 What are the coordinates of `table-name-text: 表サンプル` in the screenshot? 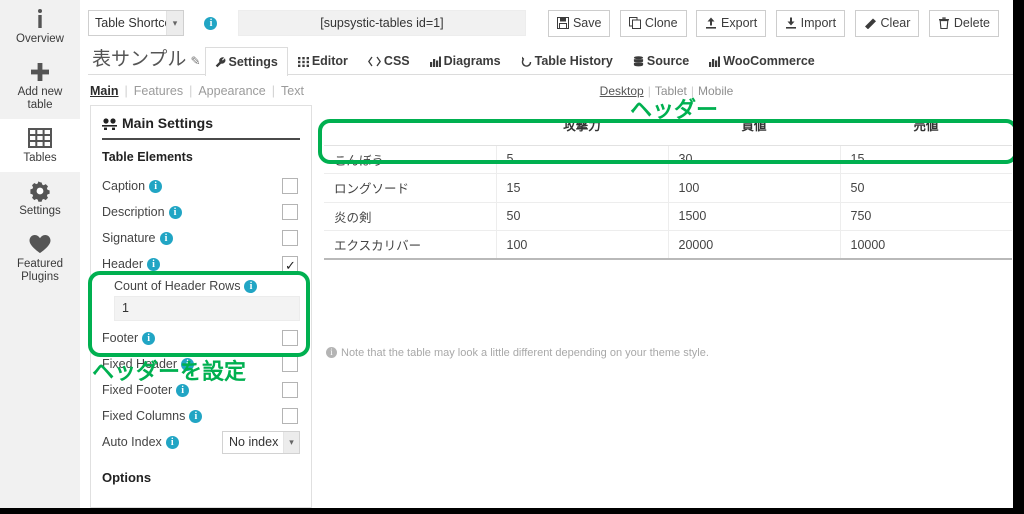 It's located at (139, 59).